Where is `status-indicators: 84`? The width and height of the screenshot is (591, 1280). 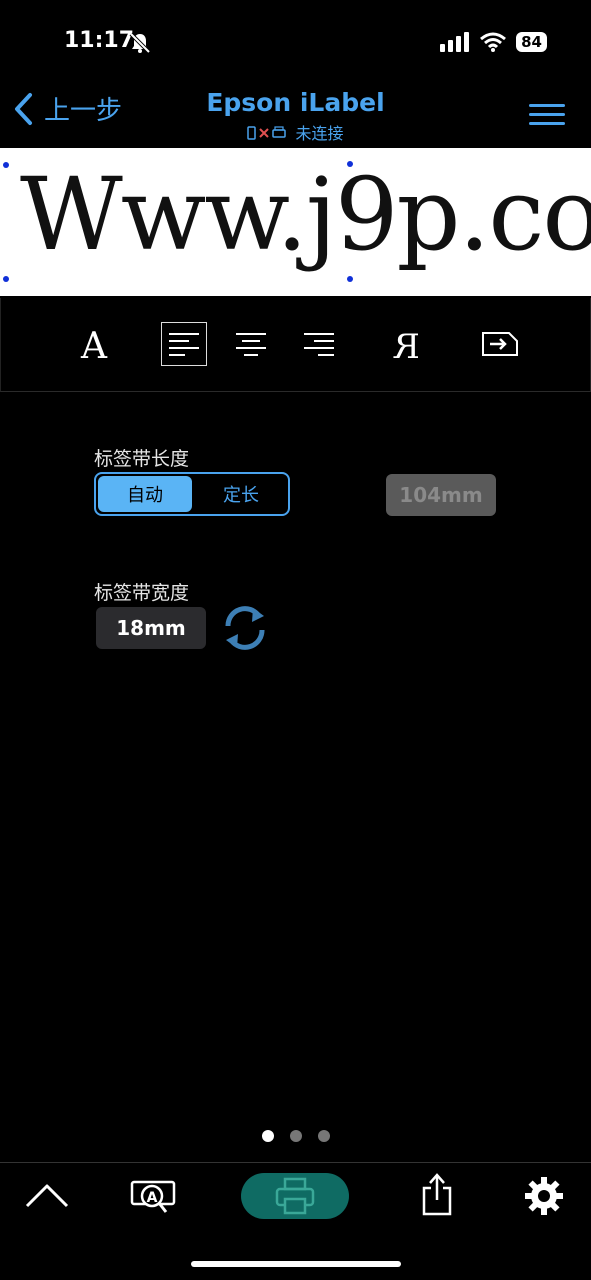
status-indicators: 84 is located at coordinates (493, 42).